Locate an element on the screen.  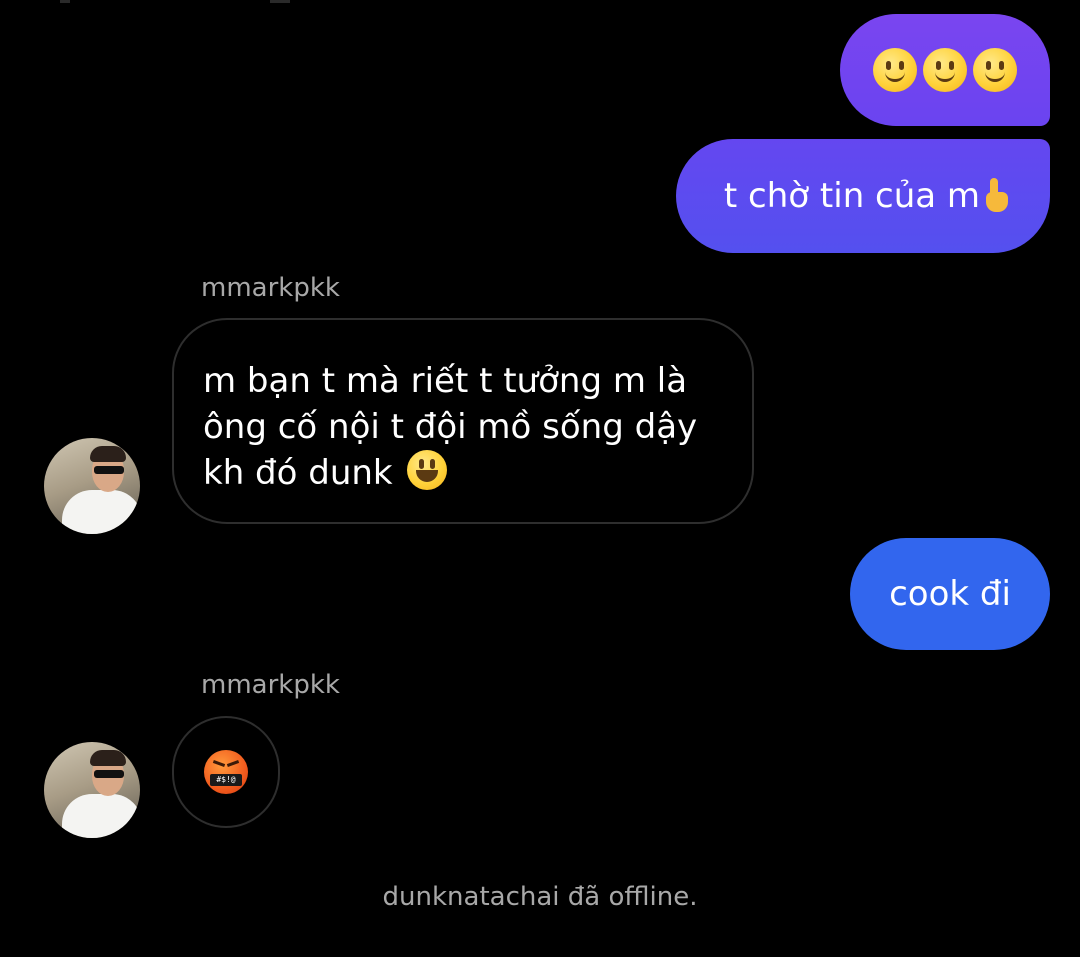
message-text: cook đi is located at coordinates (950, 594).